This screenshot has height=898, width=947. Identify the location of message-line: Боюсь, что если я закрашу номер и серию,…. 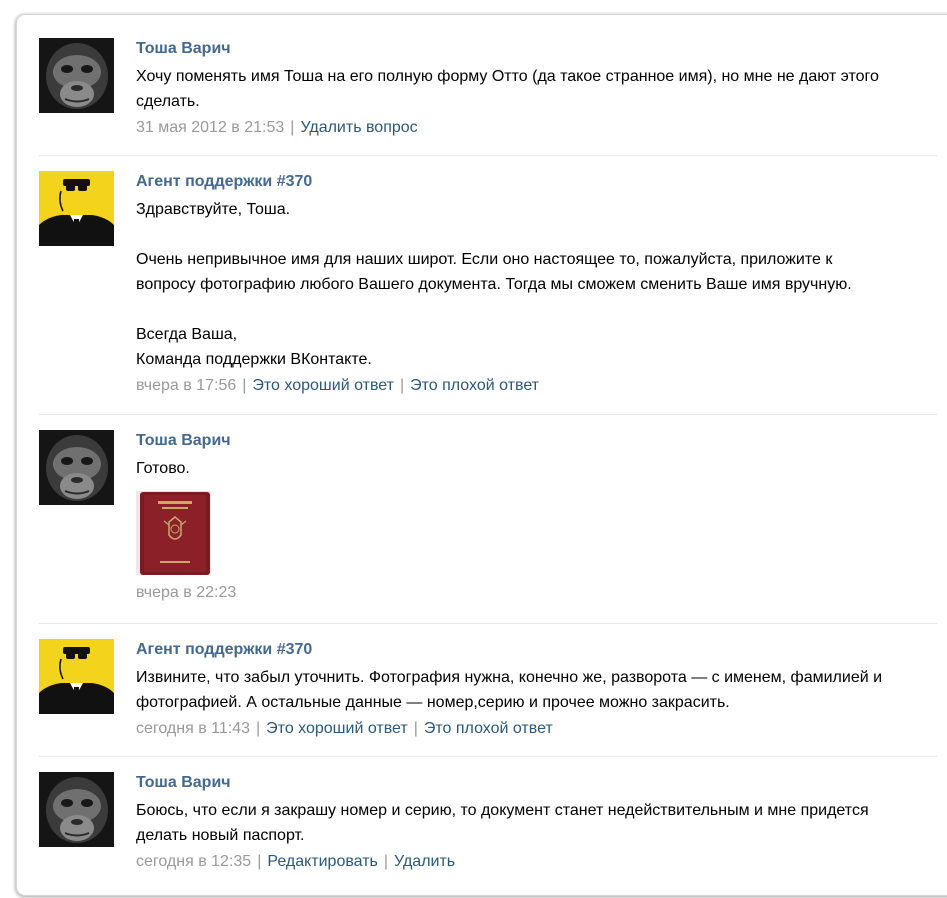
(502, 810).